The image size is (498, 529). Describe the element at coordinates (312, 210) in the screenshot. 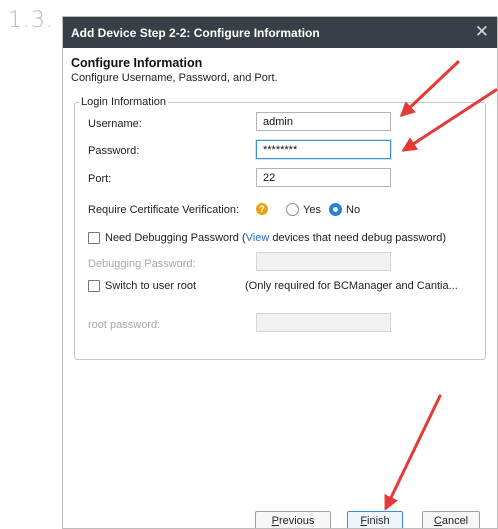

I see `cert-yes-label: Yes` at that location.